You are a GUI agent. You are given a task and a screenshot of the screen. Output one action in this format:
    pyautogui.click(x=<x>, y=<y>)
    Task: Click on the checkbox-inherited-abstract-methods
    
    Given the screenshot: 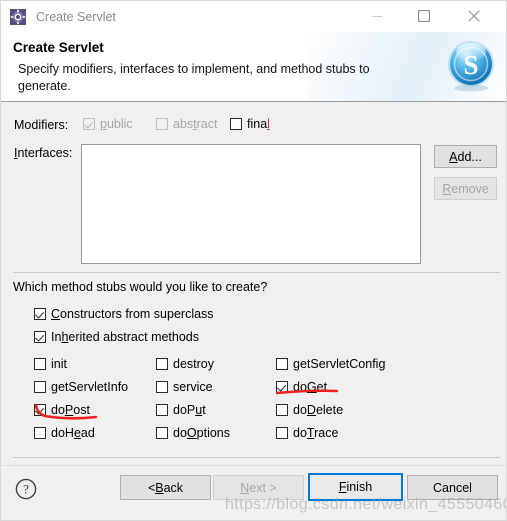 What is the action you would take?
    pyautogui.click(x=40, y=337)
    